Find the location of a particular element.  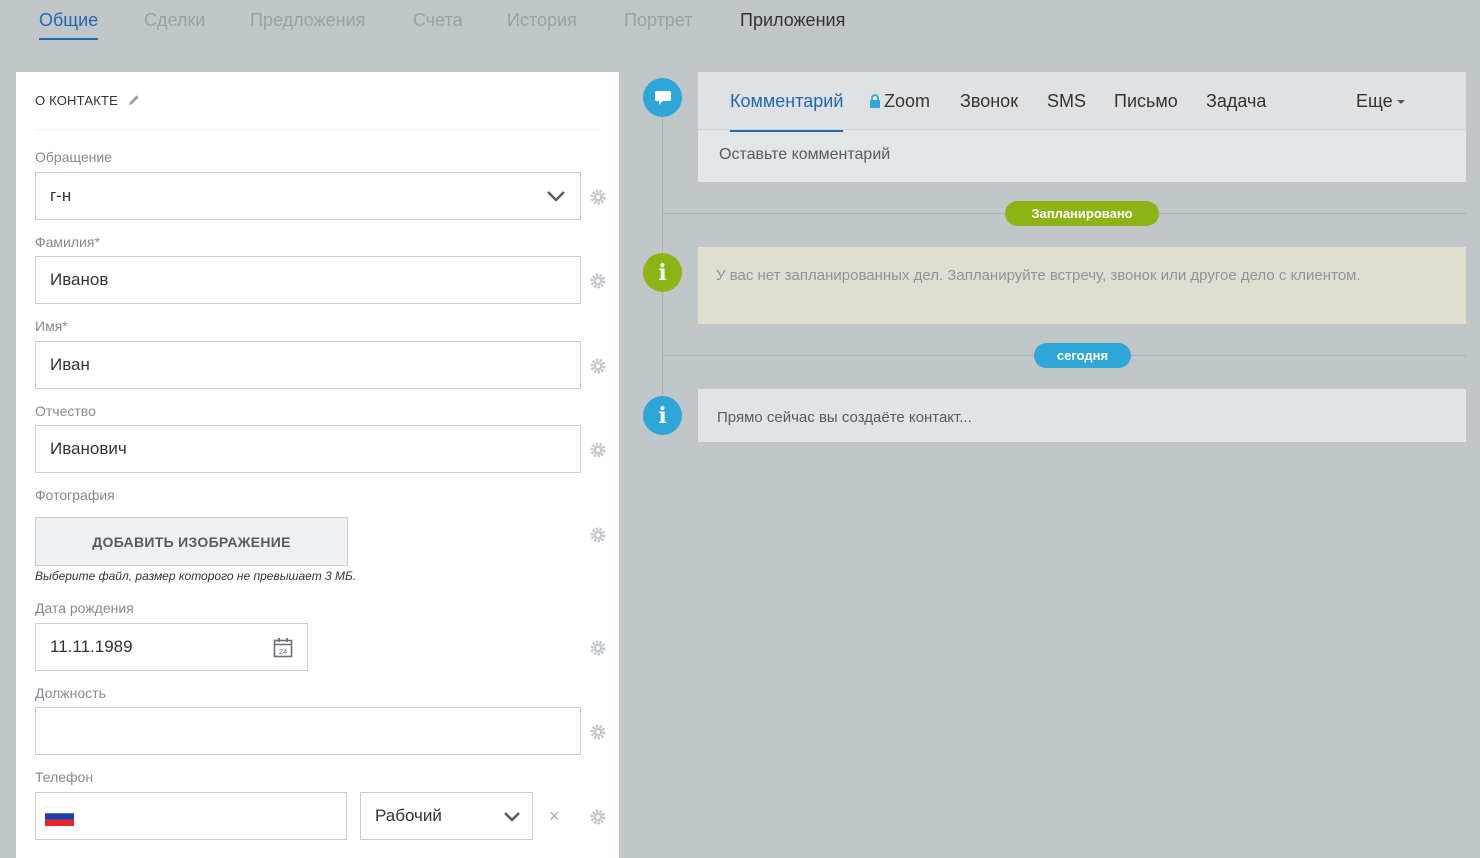

tab-call: Звонок is located at coordinates (989, 101).